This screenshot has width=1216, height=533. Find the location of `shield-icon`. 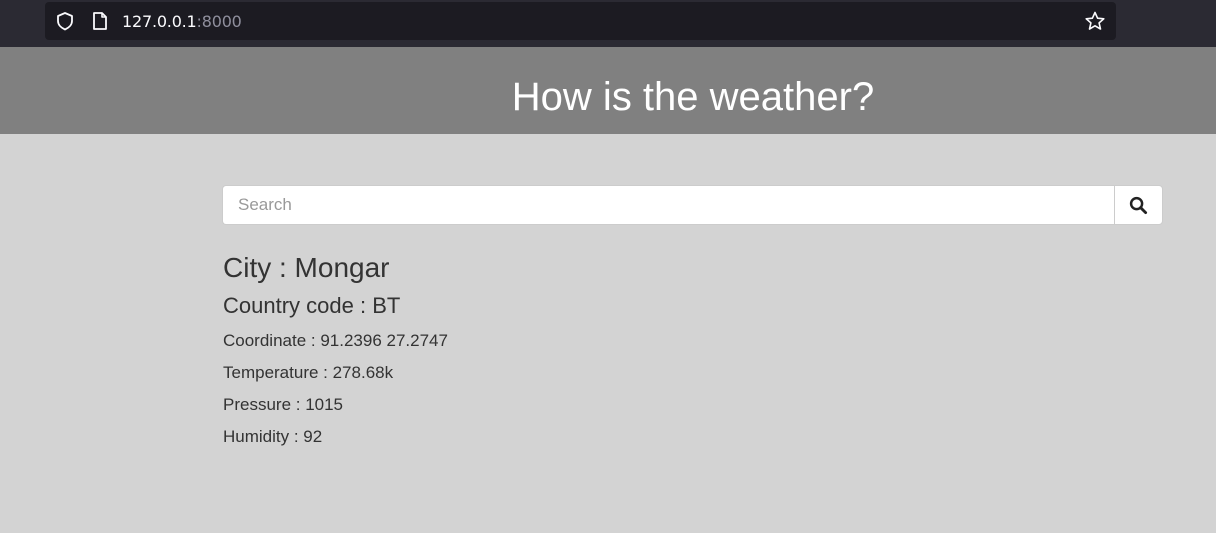

shield-icon is located at coordinates (65, 21).